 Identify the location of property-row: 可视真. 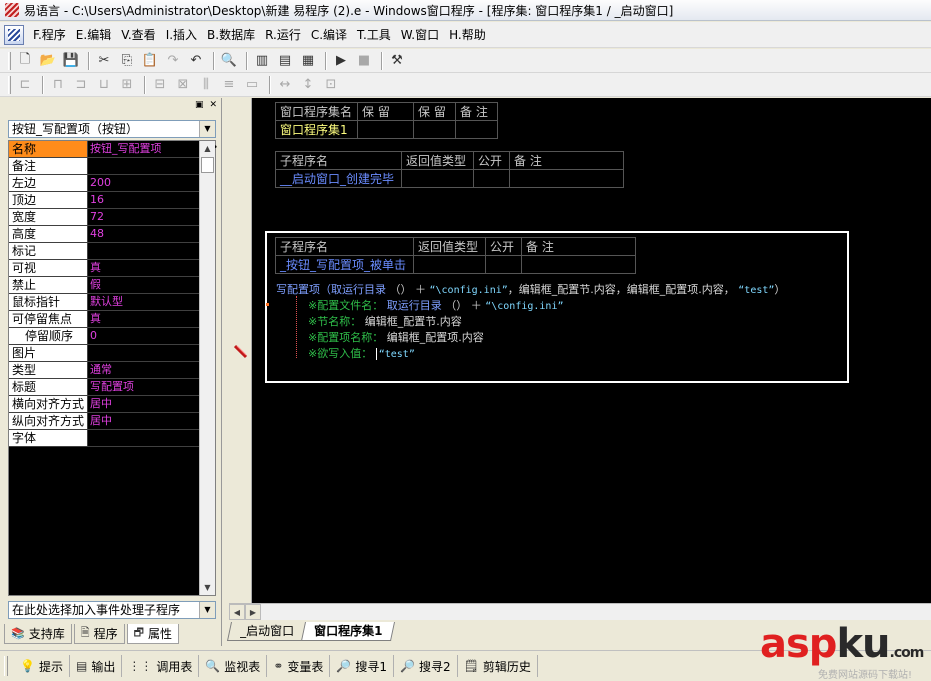
(112, 268).